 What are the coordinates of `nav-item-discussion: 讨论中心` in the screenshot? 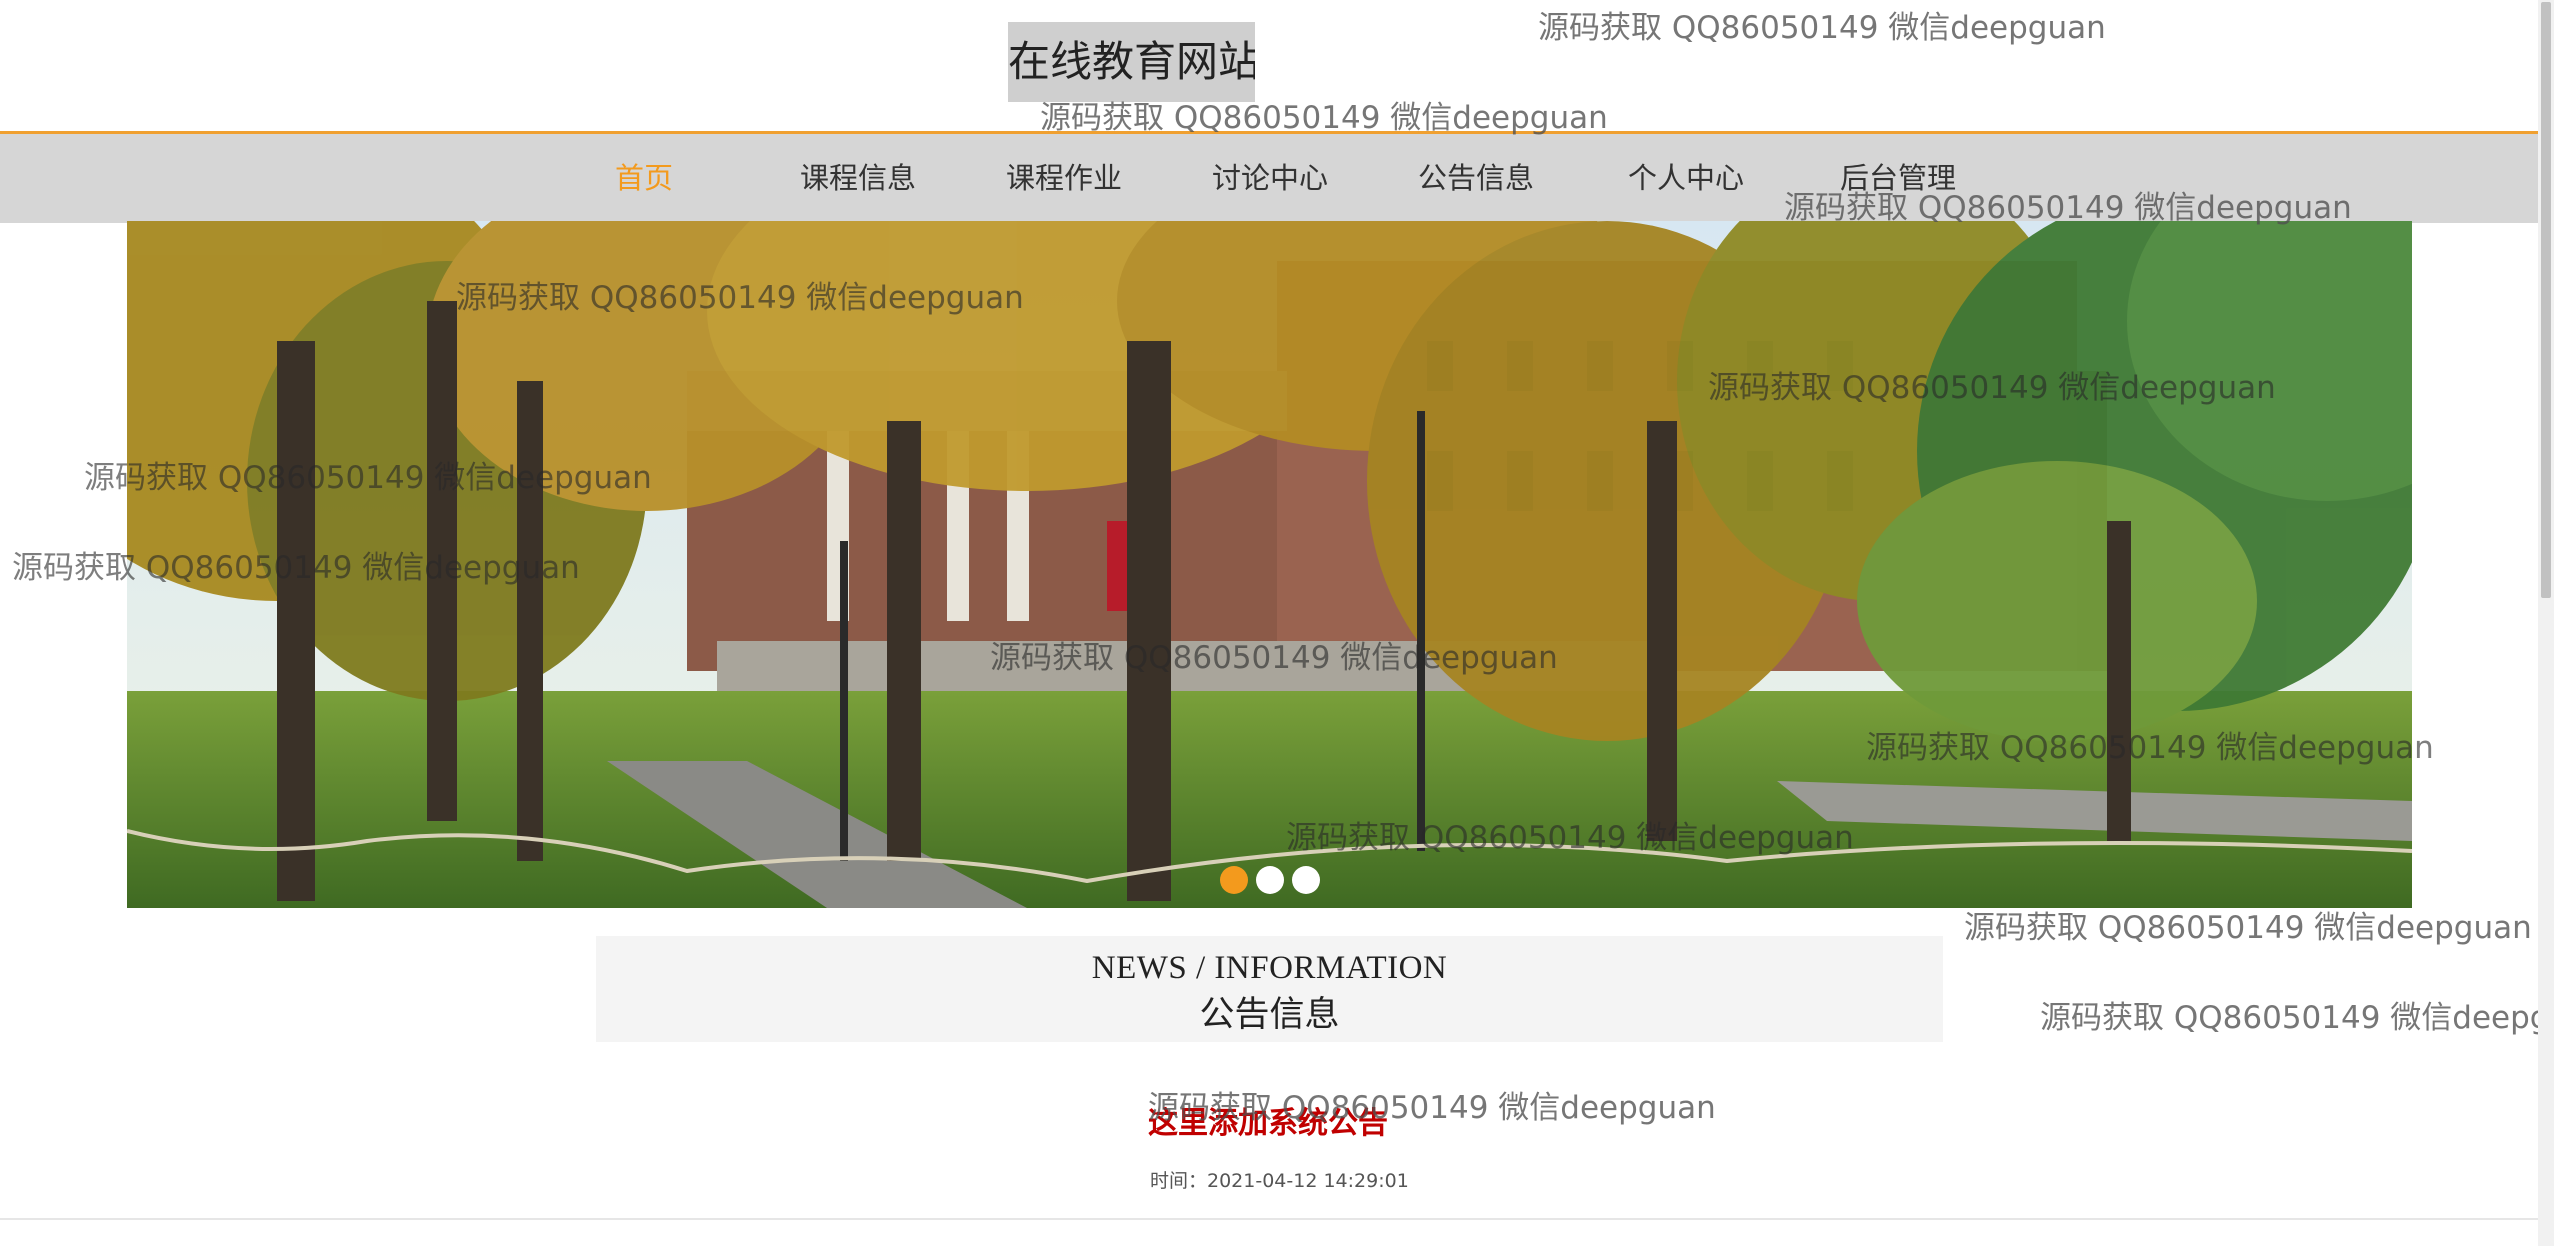 It's located at (1270, 178).